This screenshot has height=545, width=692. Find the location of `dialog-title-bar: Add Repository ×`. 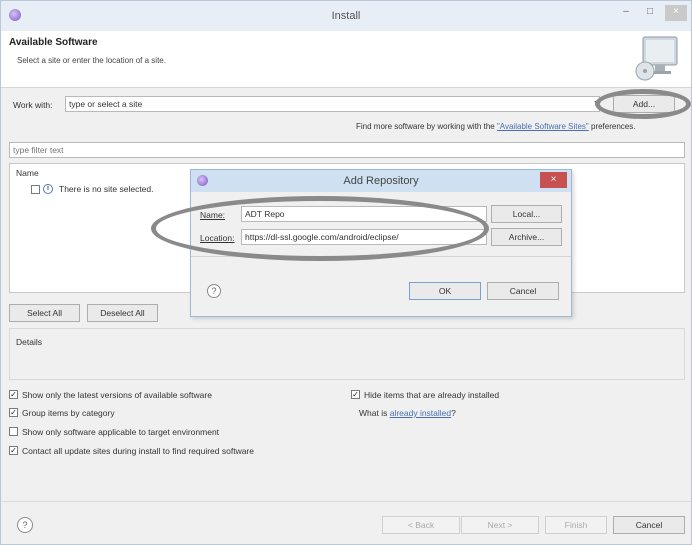

dialog-title-bar: Add Repository × is located at coordinates (381, 181).